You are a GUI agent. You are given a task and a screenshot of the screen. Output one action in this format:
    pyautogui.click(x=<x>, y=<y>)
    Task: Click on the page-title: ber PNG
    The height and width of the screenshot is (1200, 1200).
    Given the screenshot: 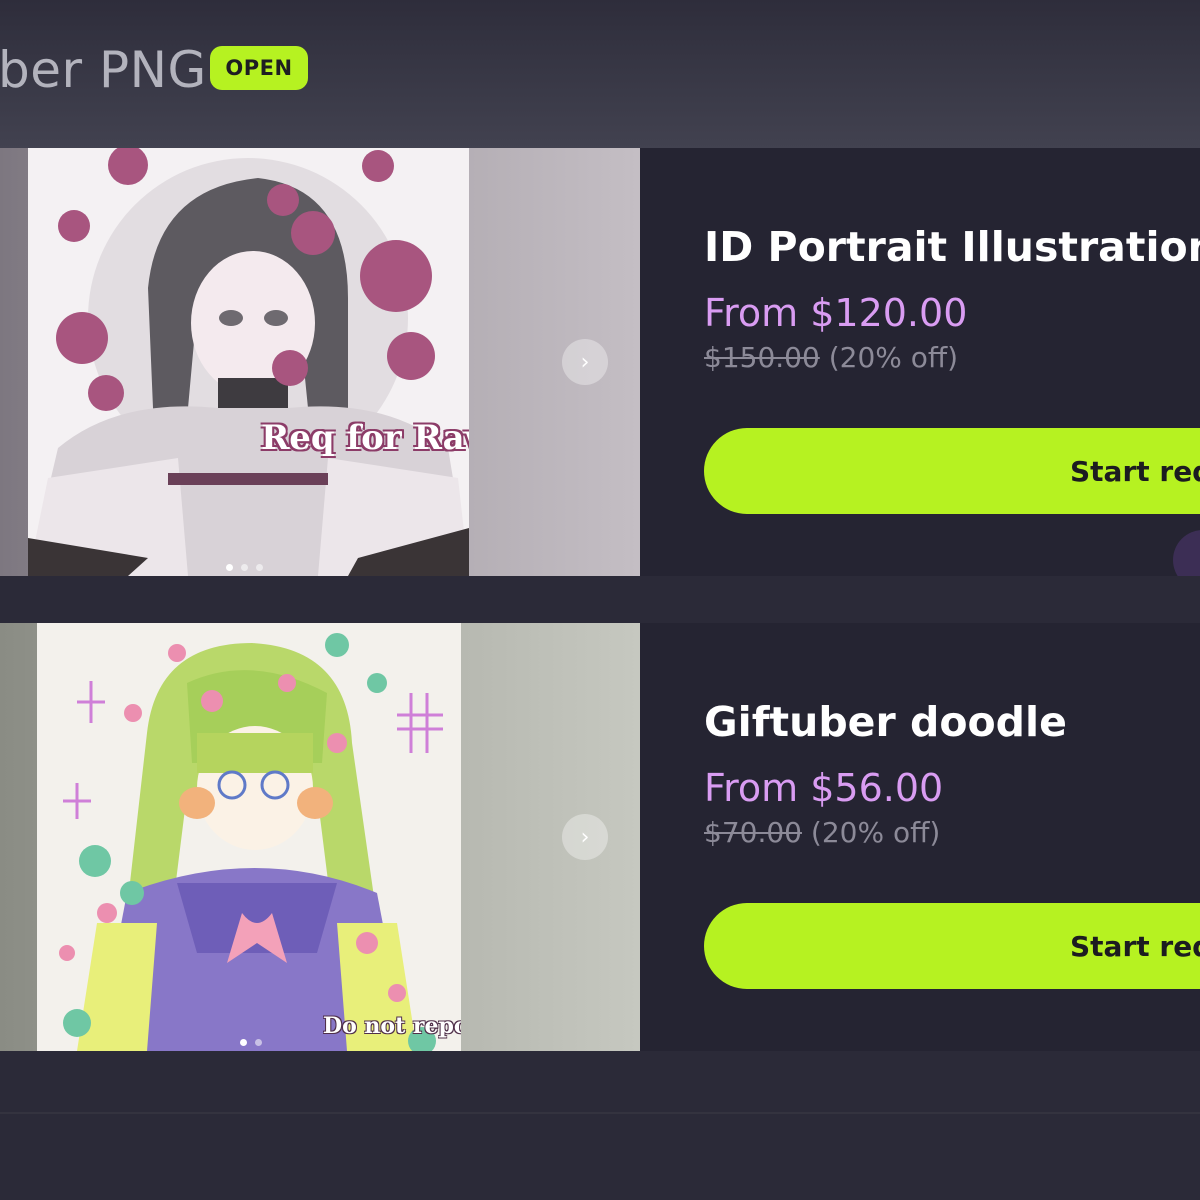 What is the action you would take?
    pyautogui.click(x=103, y=70)
    